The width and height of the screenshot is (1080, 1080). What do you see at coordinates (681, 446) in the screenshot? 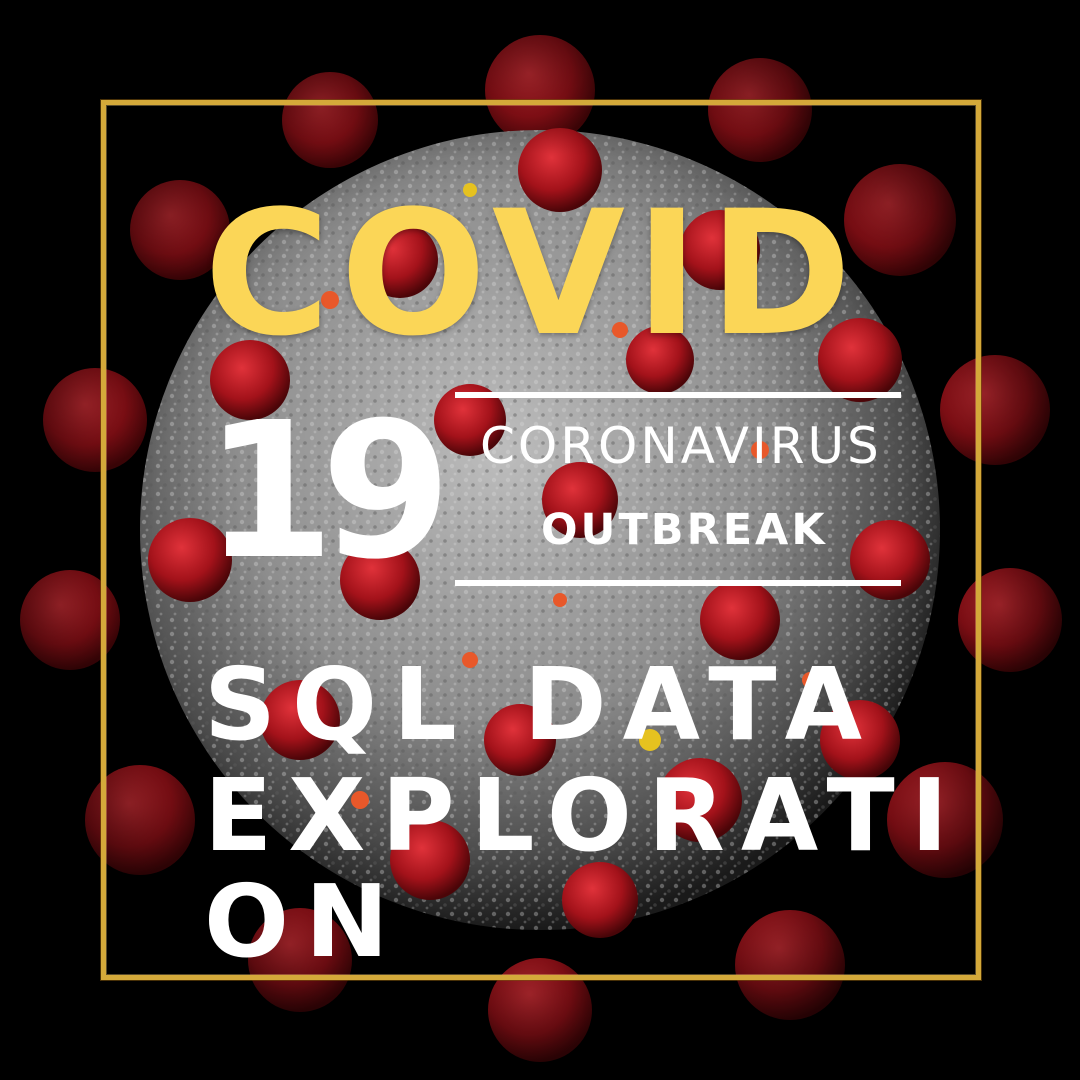
I see `subtitle-coronavirus: CORONAVIRUS` at bounding box center [681, 446].